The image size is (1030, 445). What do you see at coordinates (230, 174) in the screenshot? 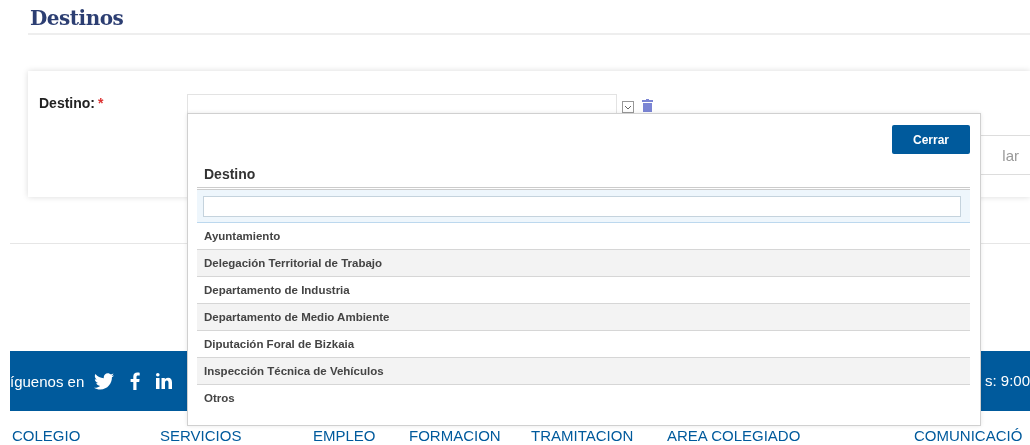
I see `column-header: Destino` at bounding box center [230, 174].